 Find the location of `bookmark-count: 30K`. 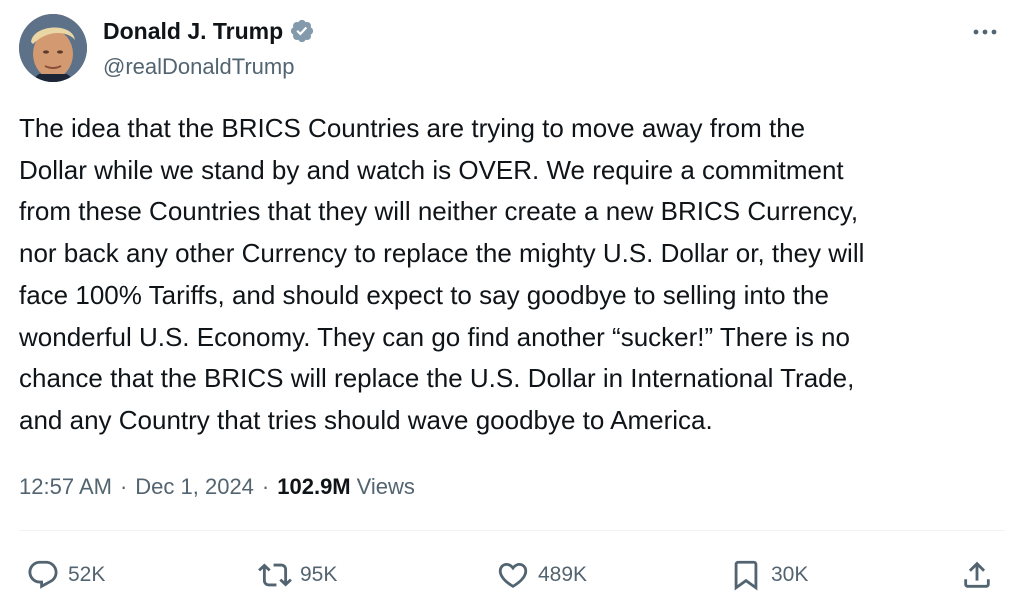

bookmark-count: 30K is located at coordinates (790, 574).